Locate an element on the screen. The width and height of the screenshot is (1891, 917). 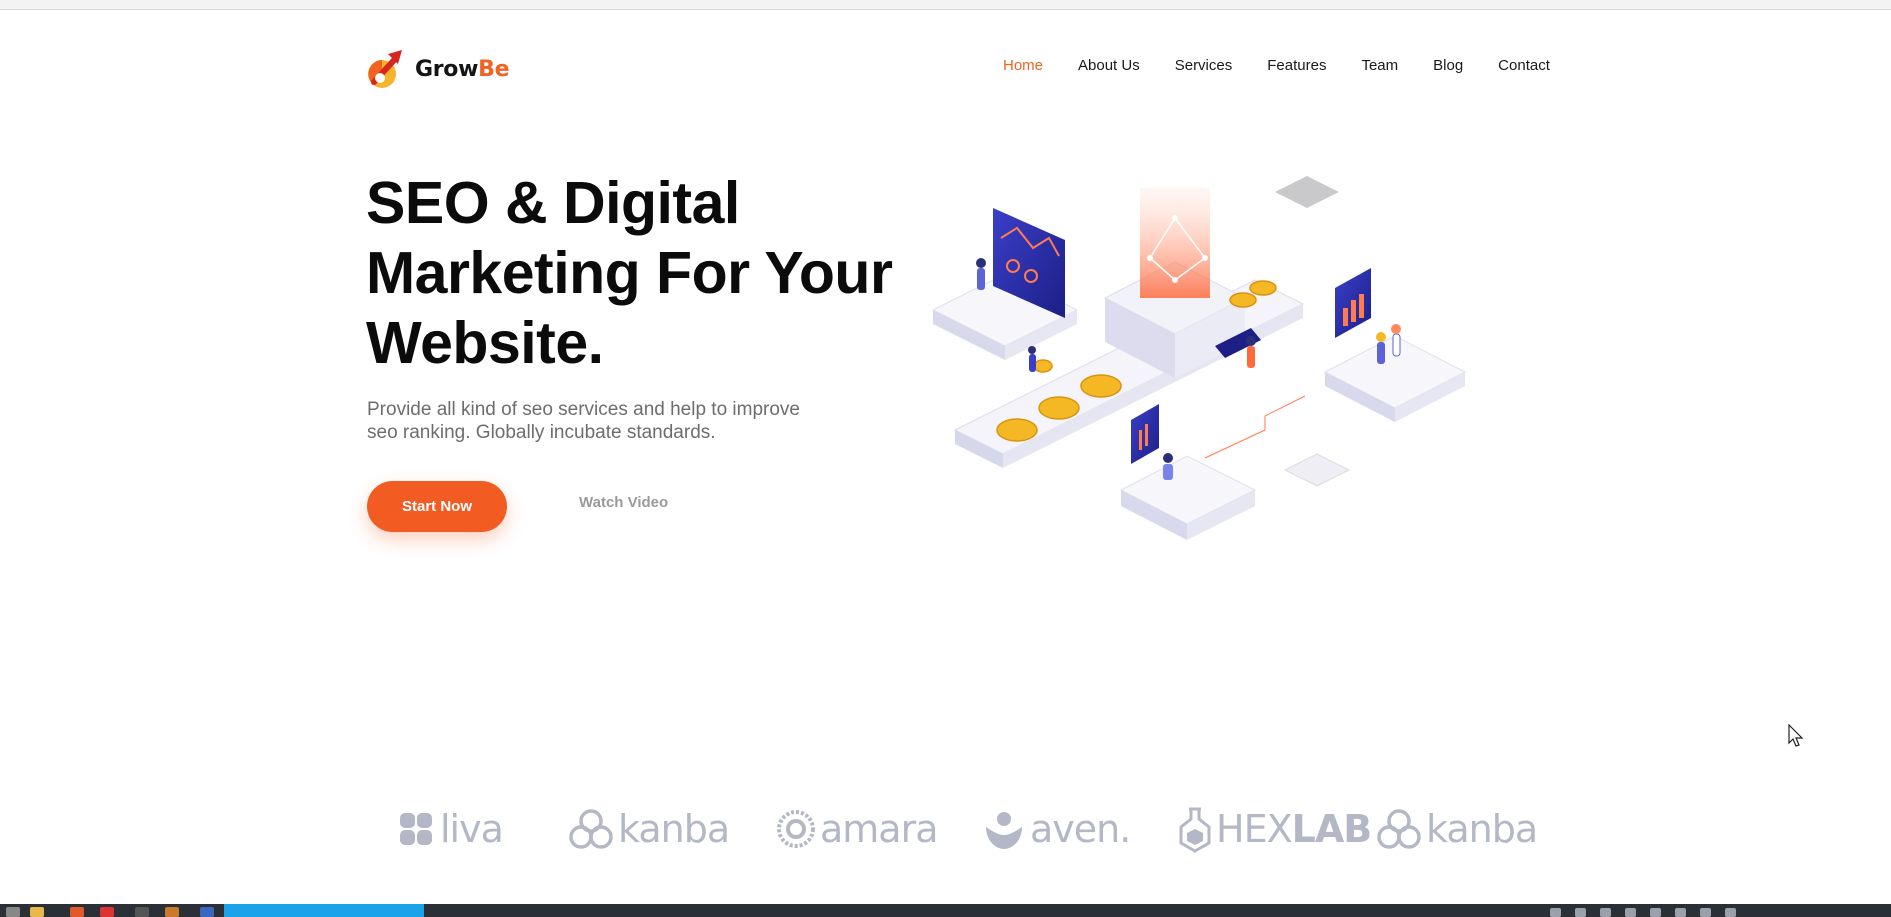
brand-logo: GrowBe is located at coordinates (438, 69).